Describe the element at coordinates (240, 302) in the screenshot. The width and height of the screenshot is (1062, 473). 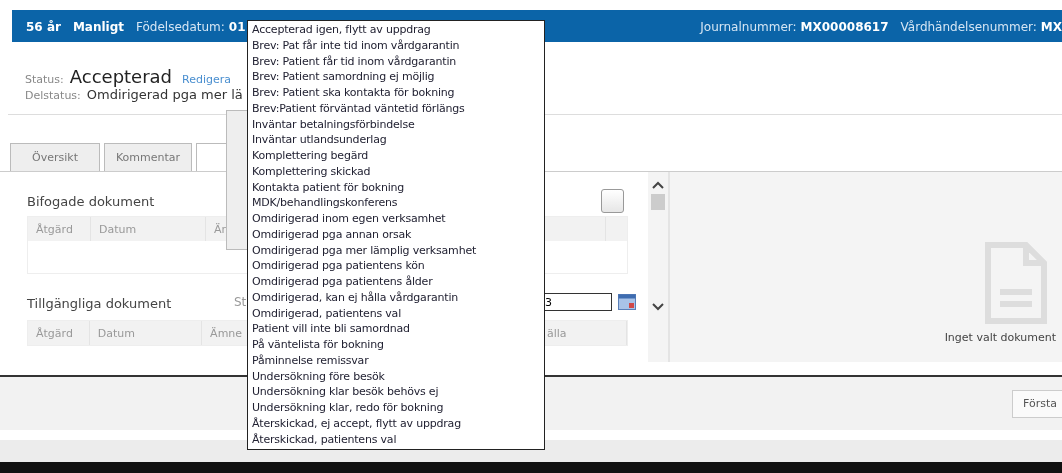
I see `filter-label: St` at that location.